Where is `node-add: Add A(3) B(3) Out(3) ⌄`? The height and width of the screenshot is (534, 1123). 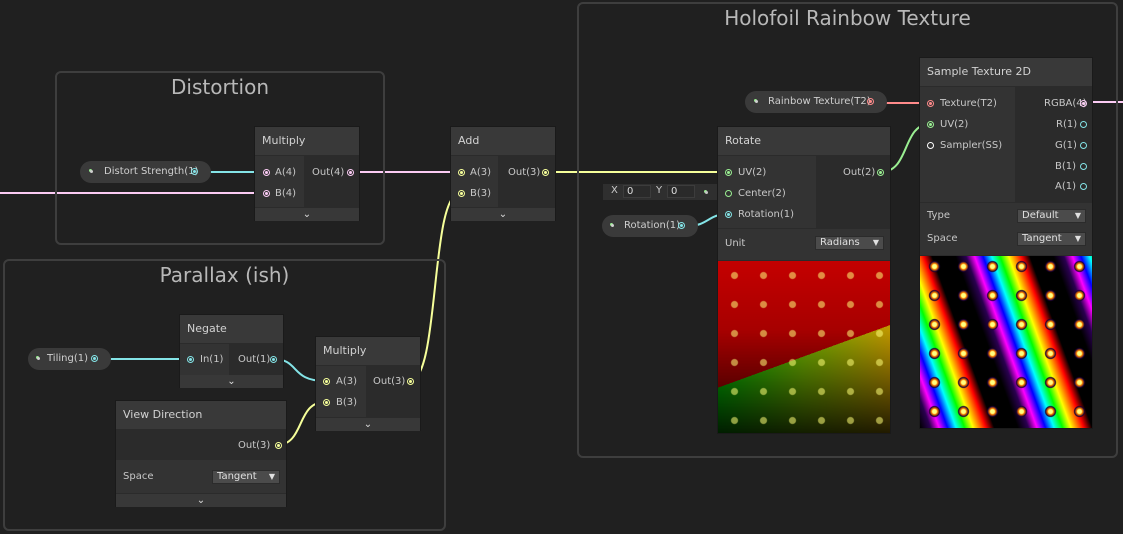 node-add: Add A(3) B(3) Out(3) ⌄ is located at coordinates (503, 173).